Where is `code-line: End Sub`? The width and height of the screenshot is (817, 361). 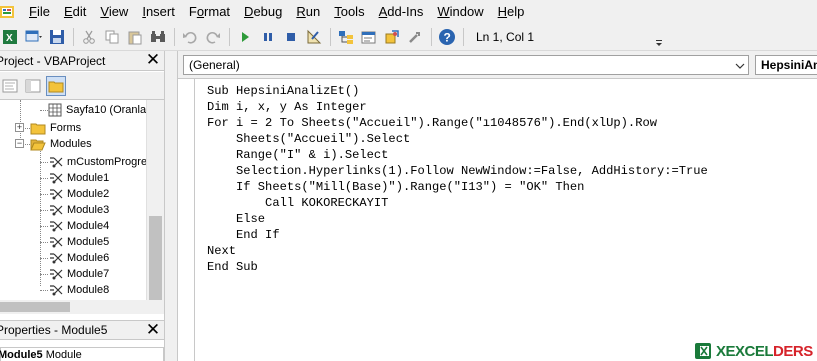 code-line: End Sub is located at coordinates (457, 267).